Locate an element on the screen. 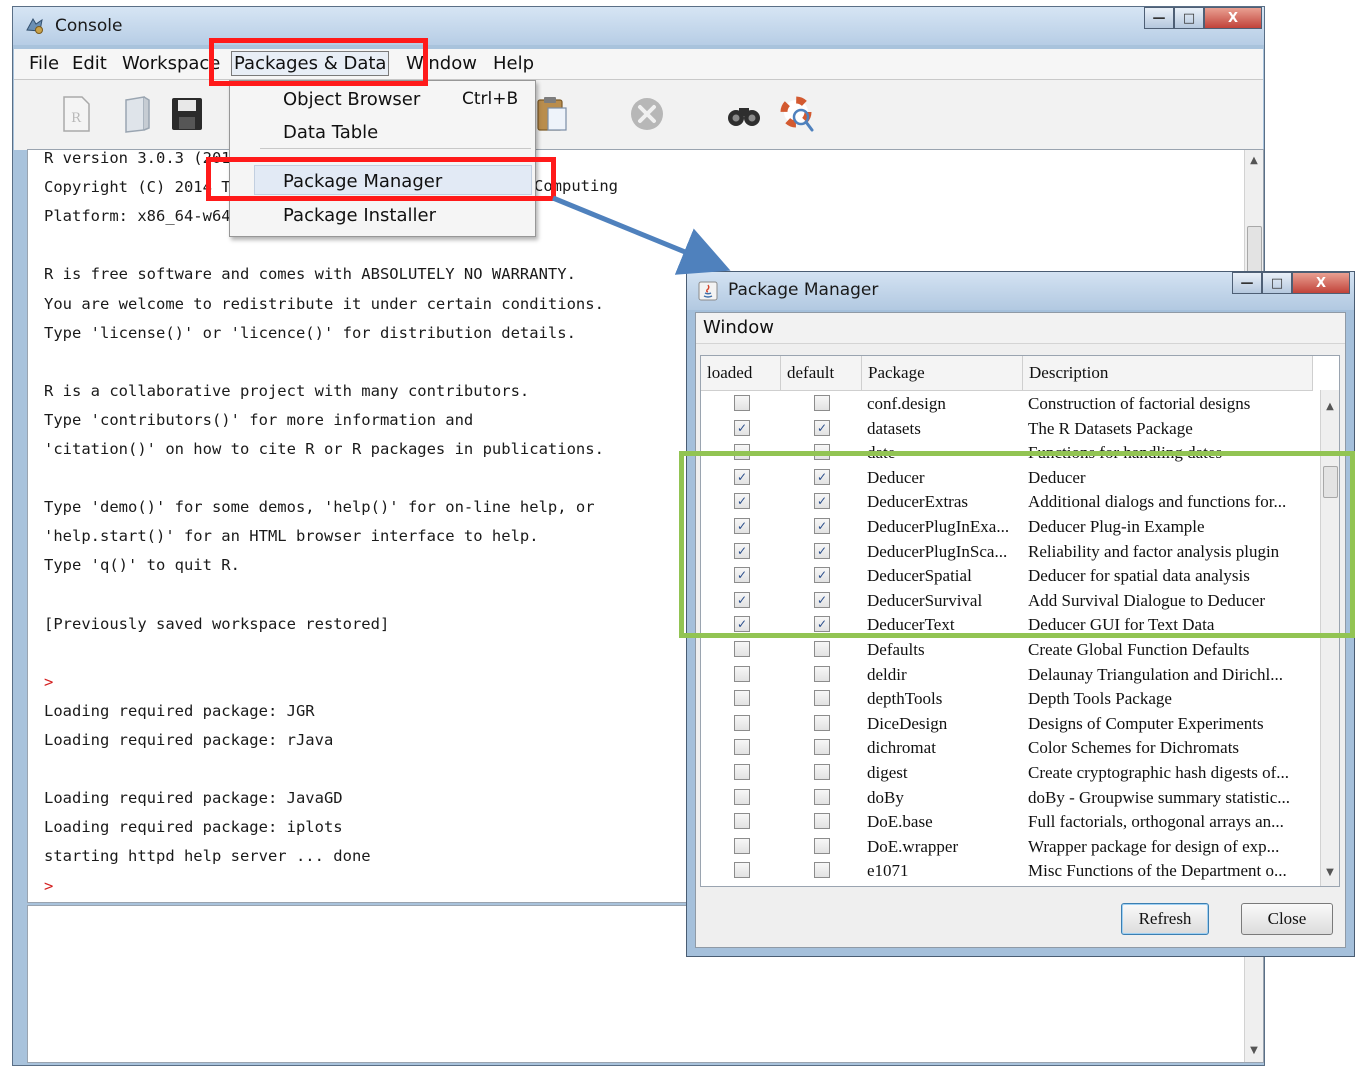  pm-close-window-button: X is located at coordinates (1321, 283).